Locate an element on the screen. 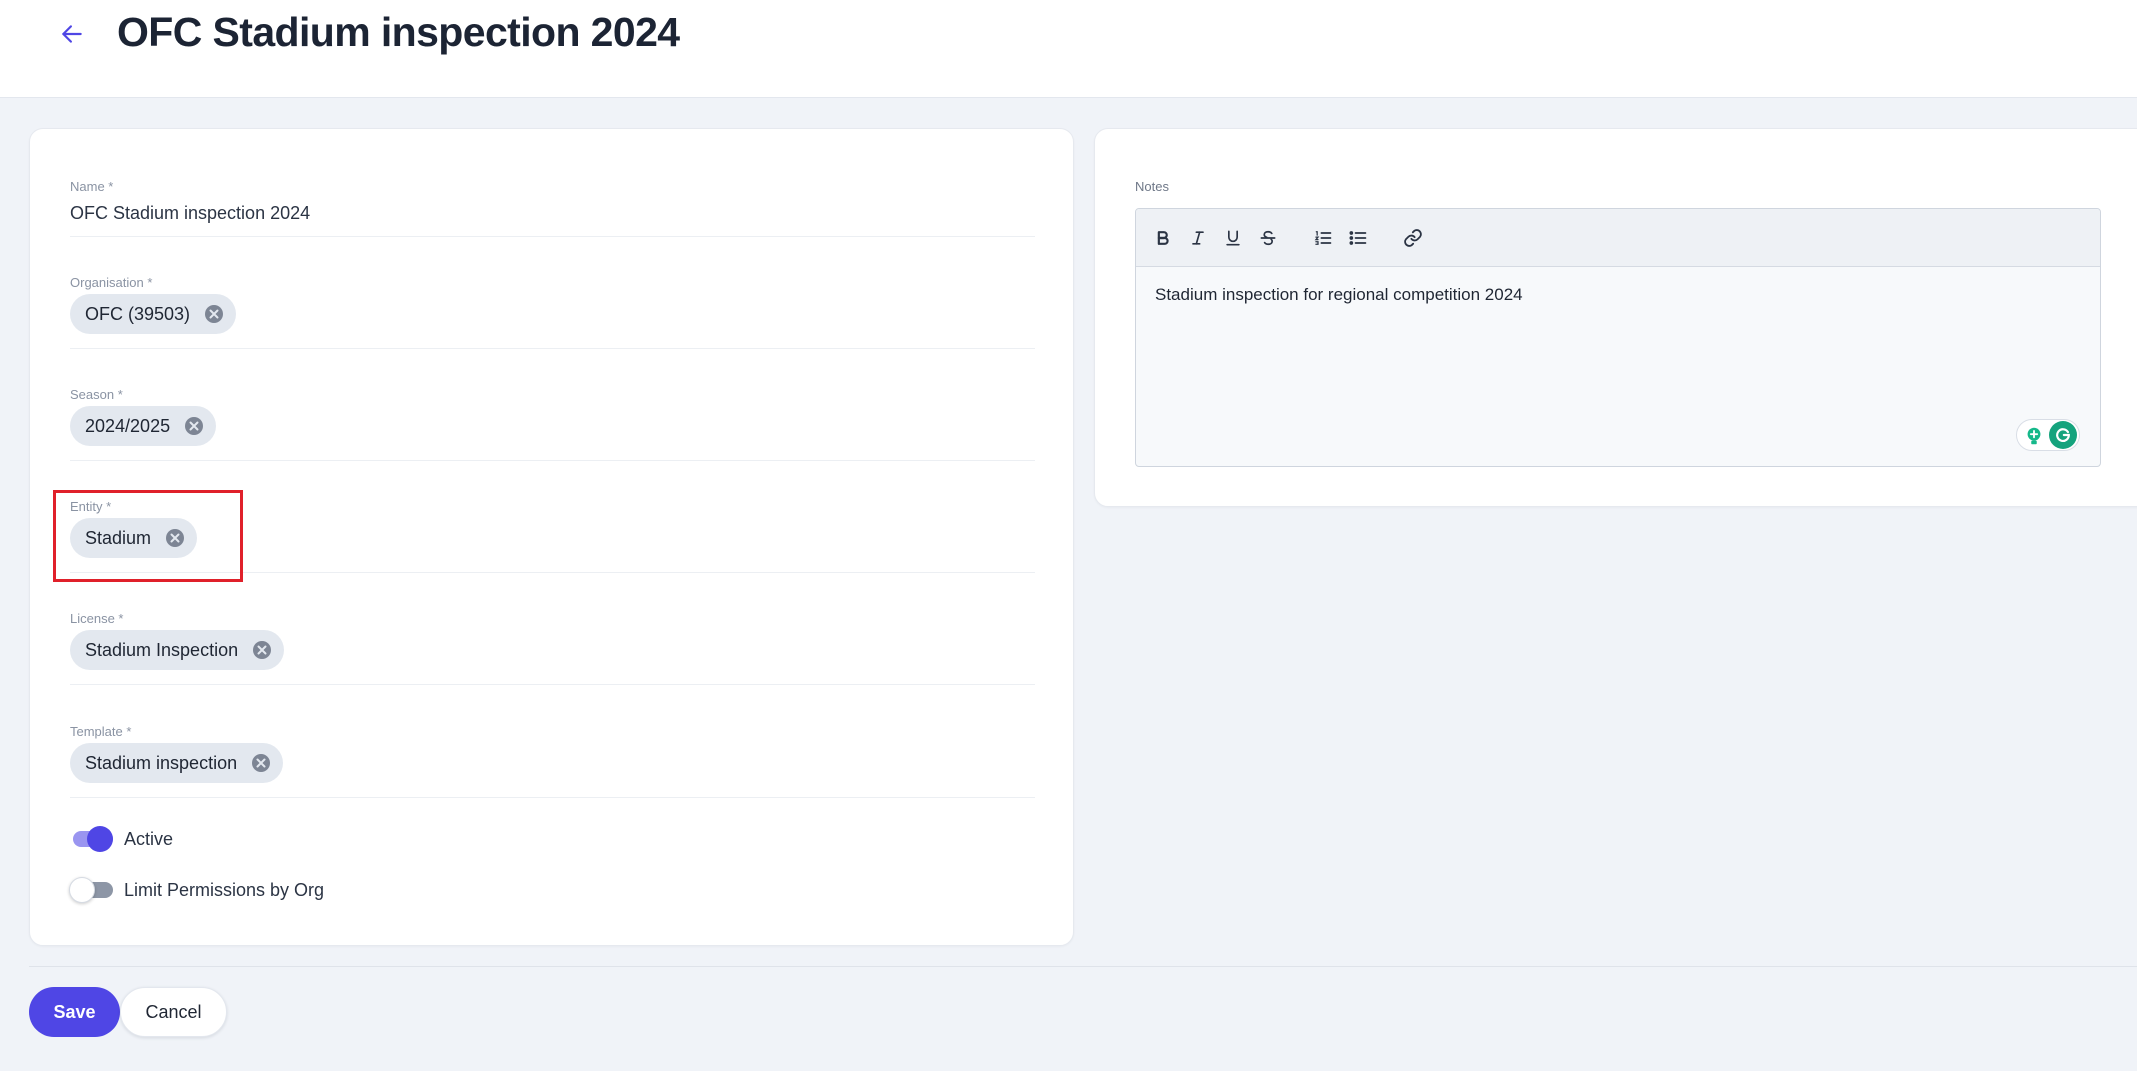 The height and width of the screenshot is (1071, 2137). page-title: OFC Stadium inspection 2024 is located at coordinates (398, 32).